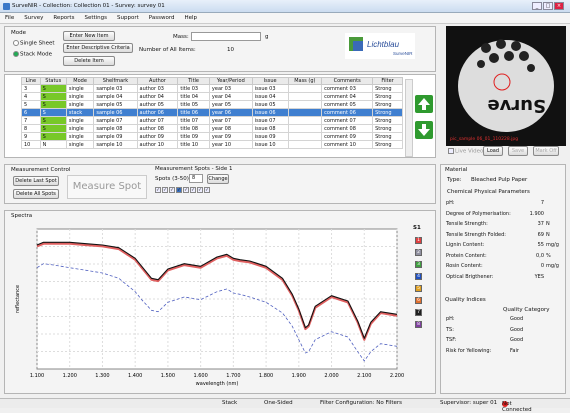 The width and height of the screenshot is (570, 413). What do you see at coordinates (514, 350) in the screenshot?
I see `quality-value: Fair` at bounding box center [514, 350].